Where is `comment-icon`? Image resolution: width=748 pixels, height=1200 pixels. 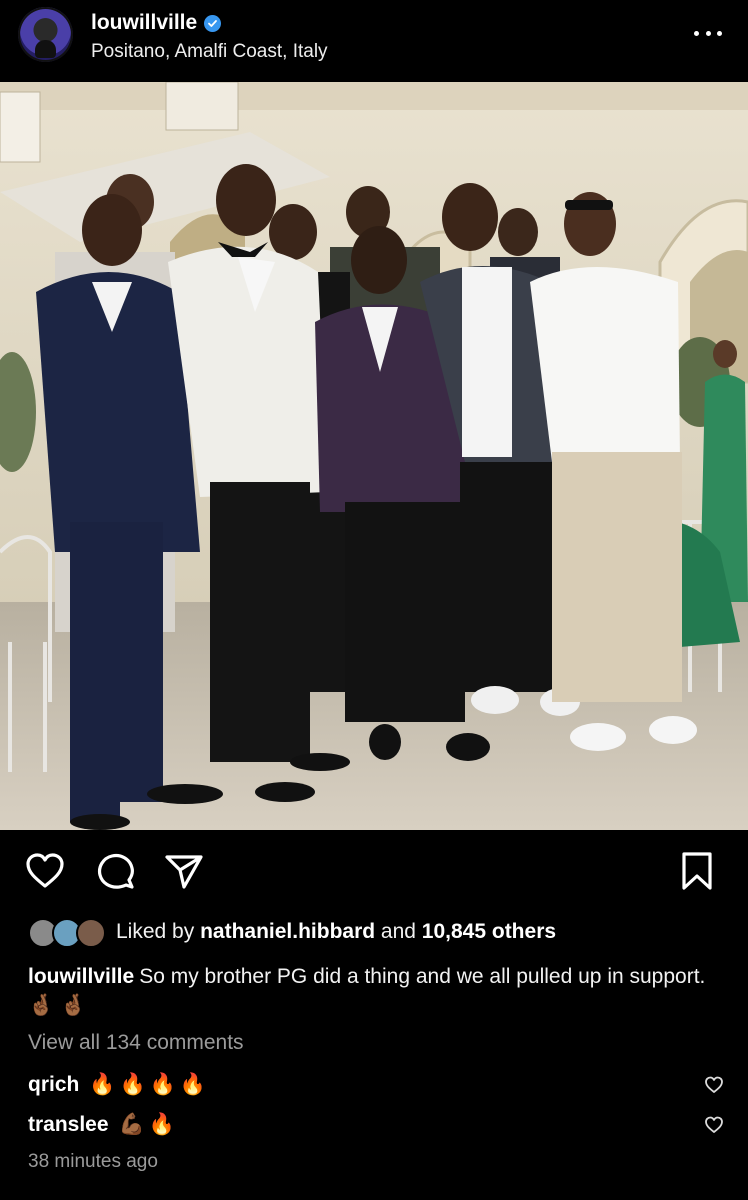
comment-icon is located at coordinates (116, 871).